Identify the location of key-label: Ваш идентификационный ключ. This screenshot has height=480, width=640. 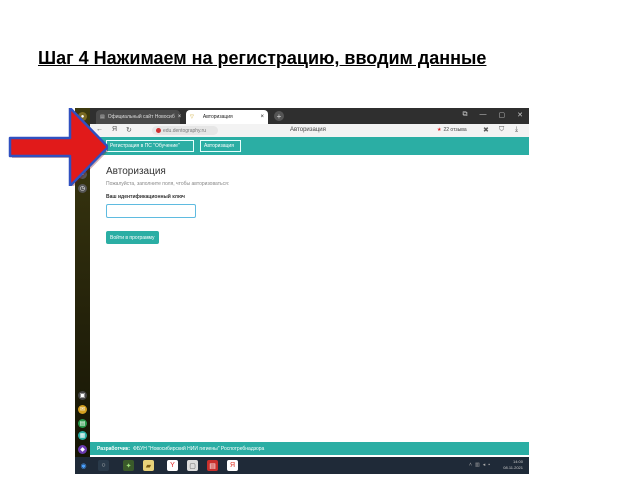
(145, 197).